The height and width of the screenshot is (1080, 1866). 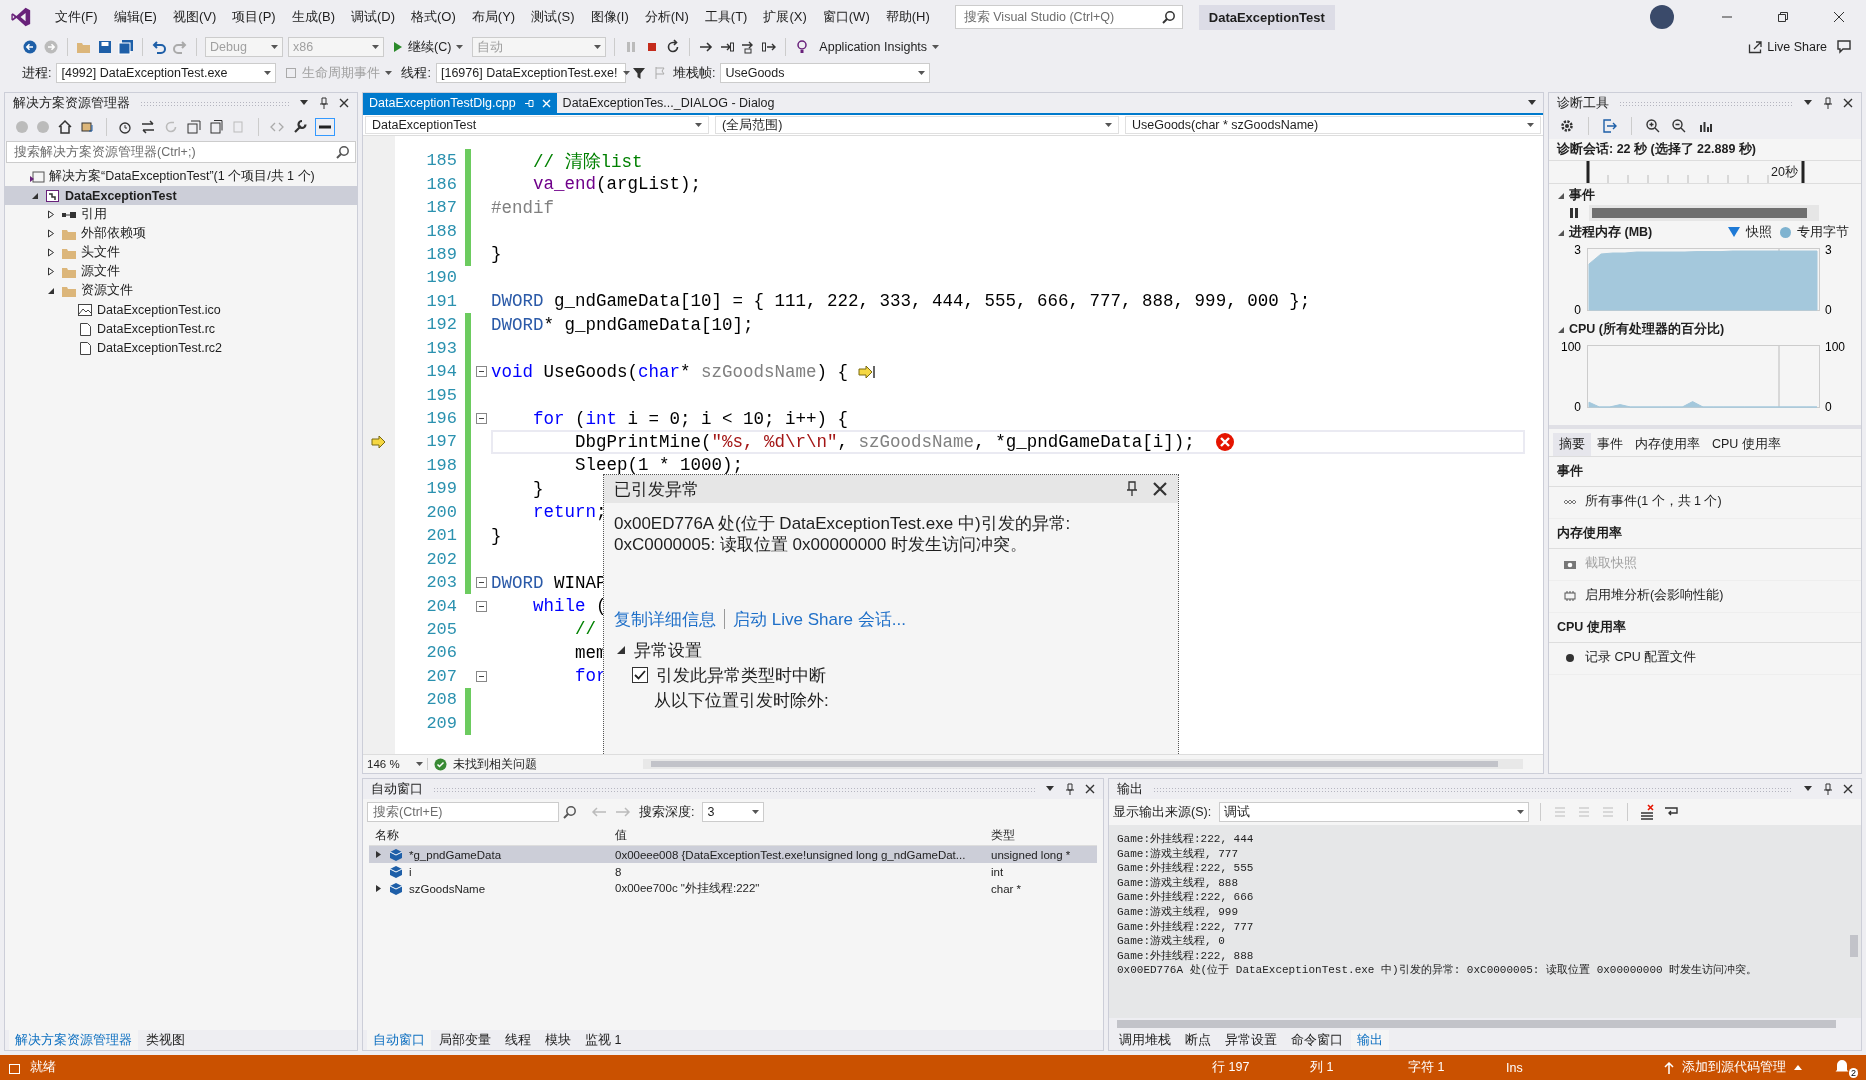 I want to click on menu-item: 视图(V), so click(x=194, y=17).